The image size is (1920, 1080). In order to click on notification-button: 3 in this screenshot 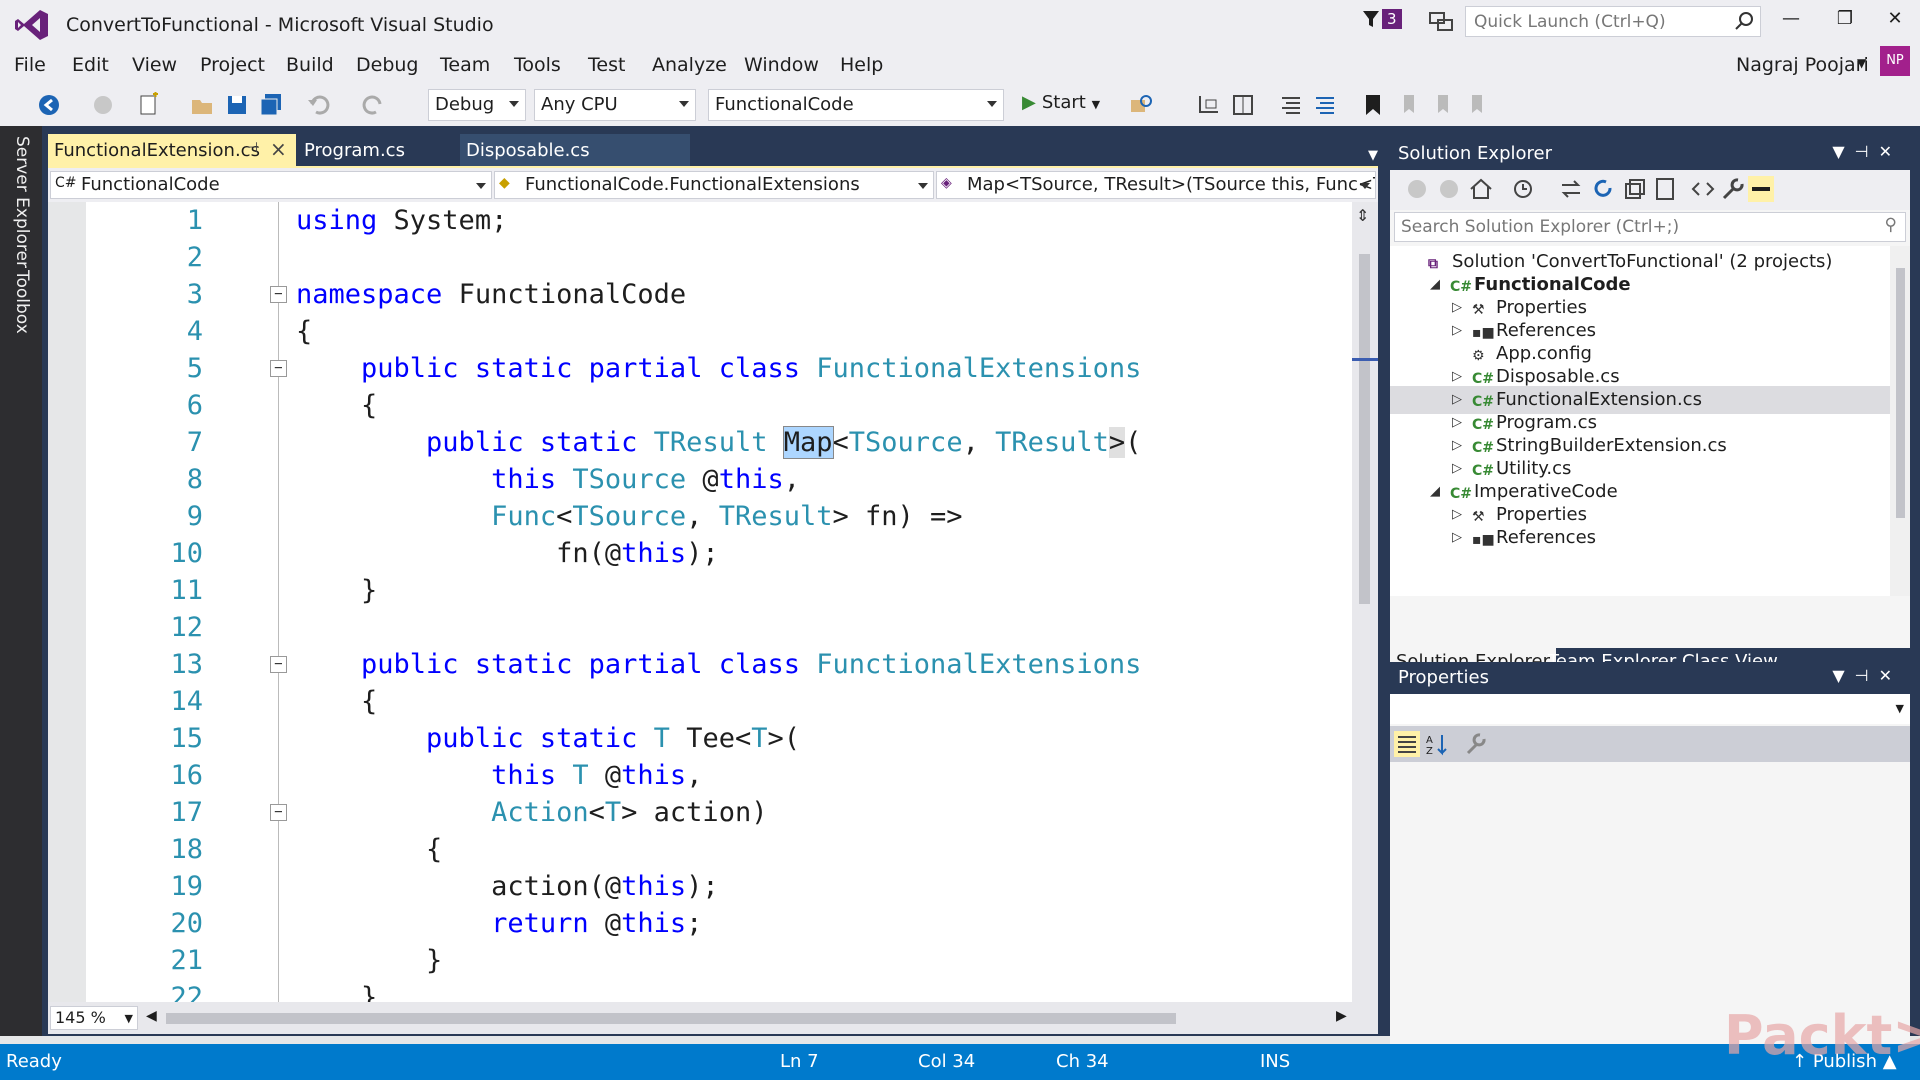, I will do `click(1382, 19)`.